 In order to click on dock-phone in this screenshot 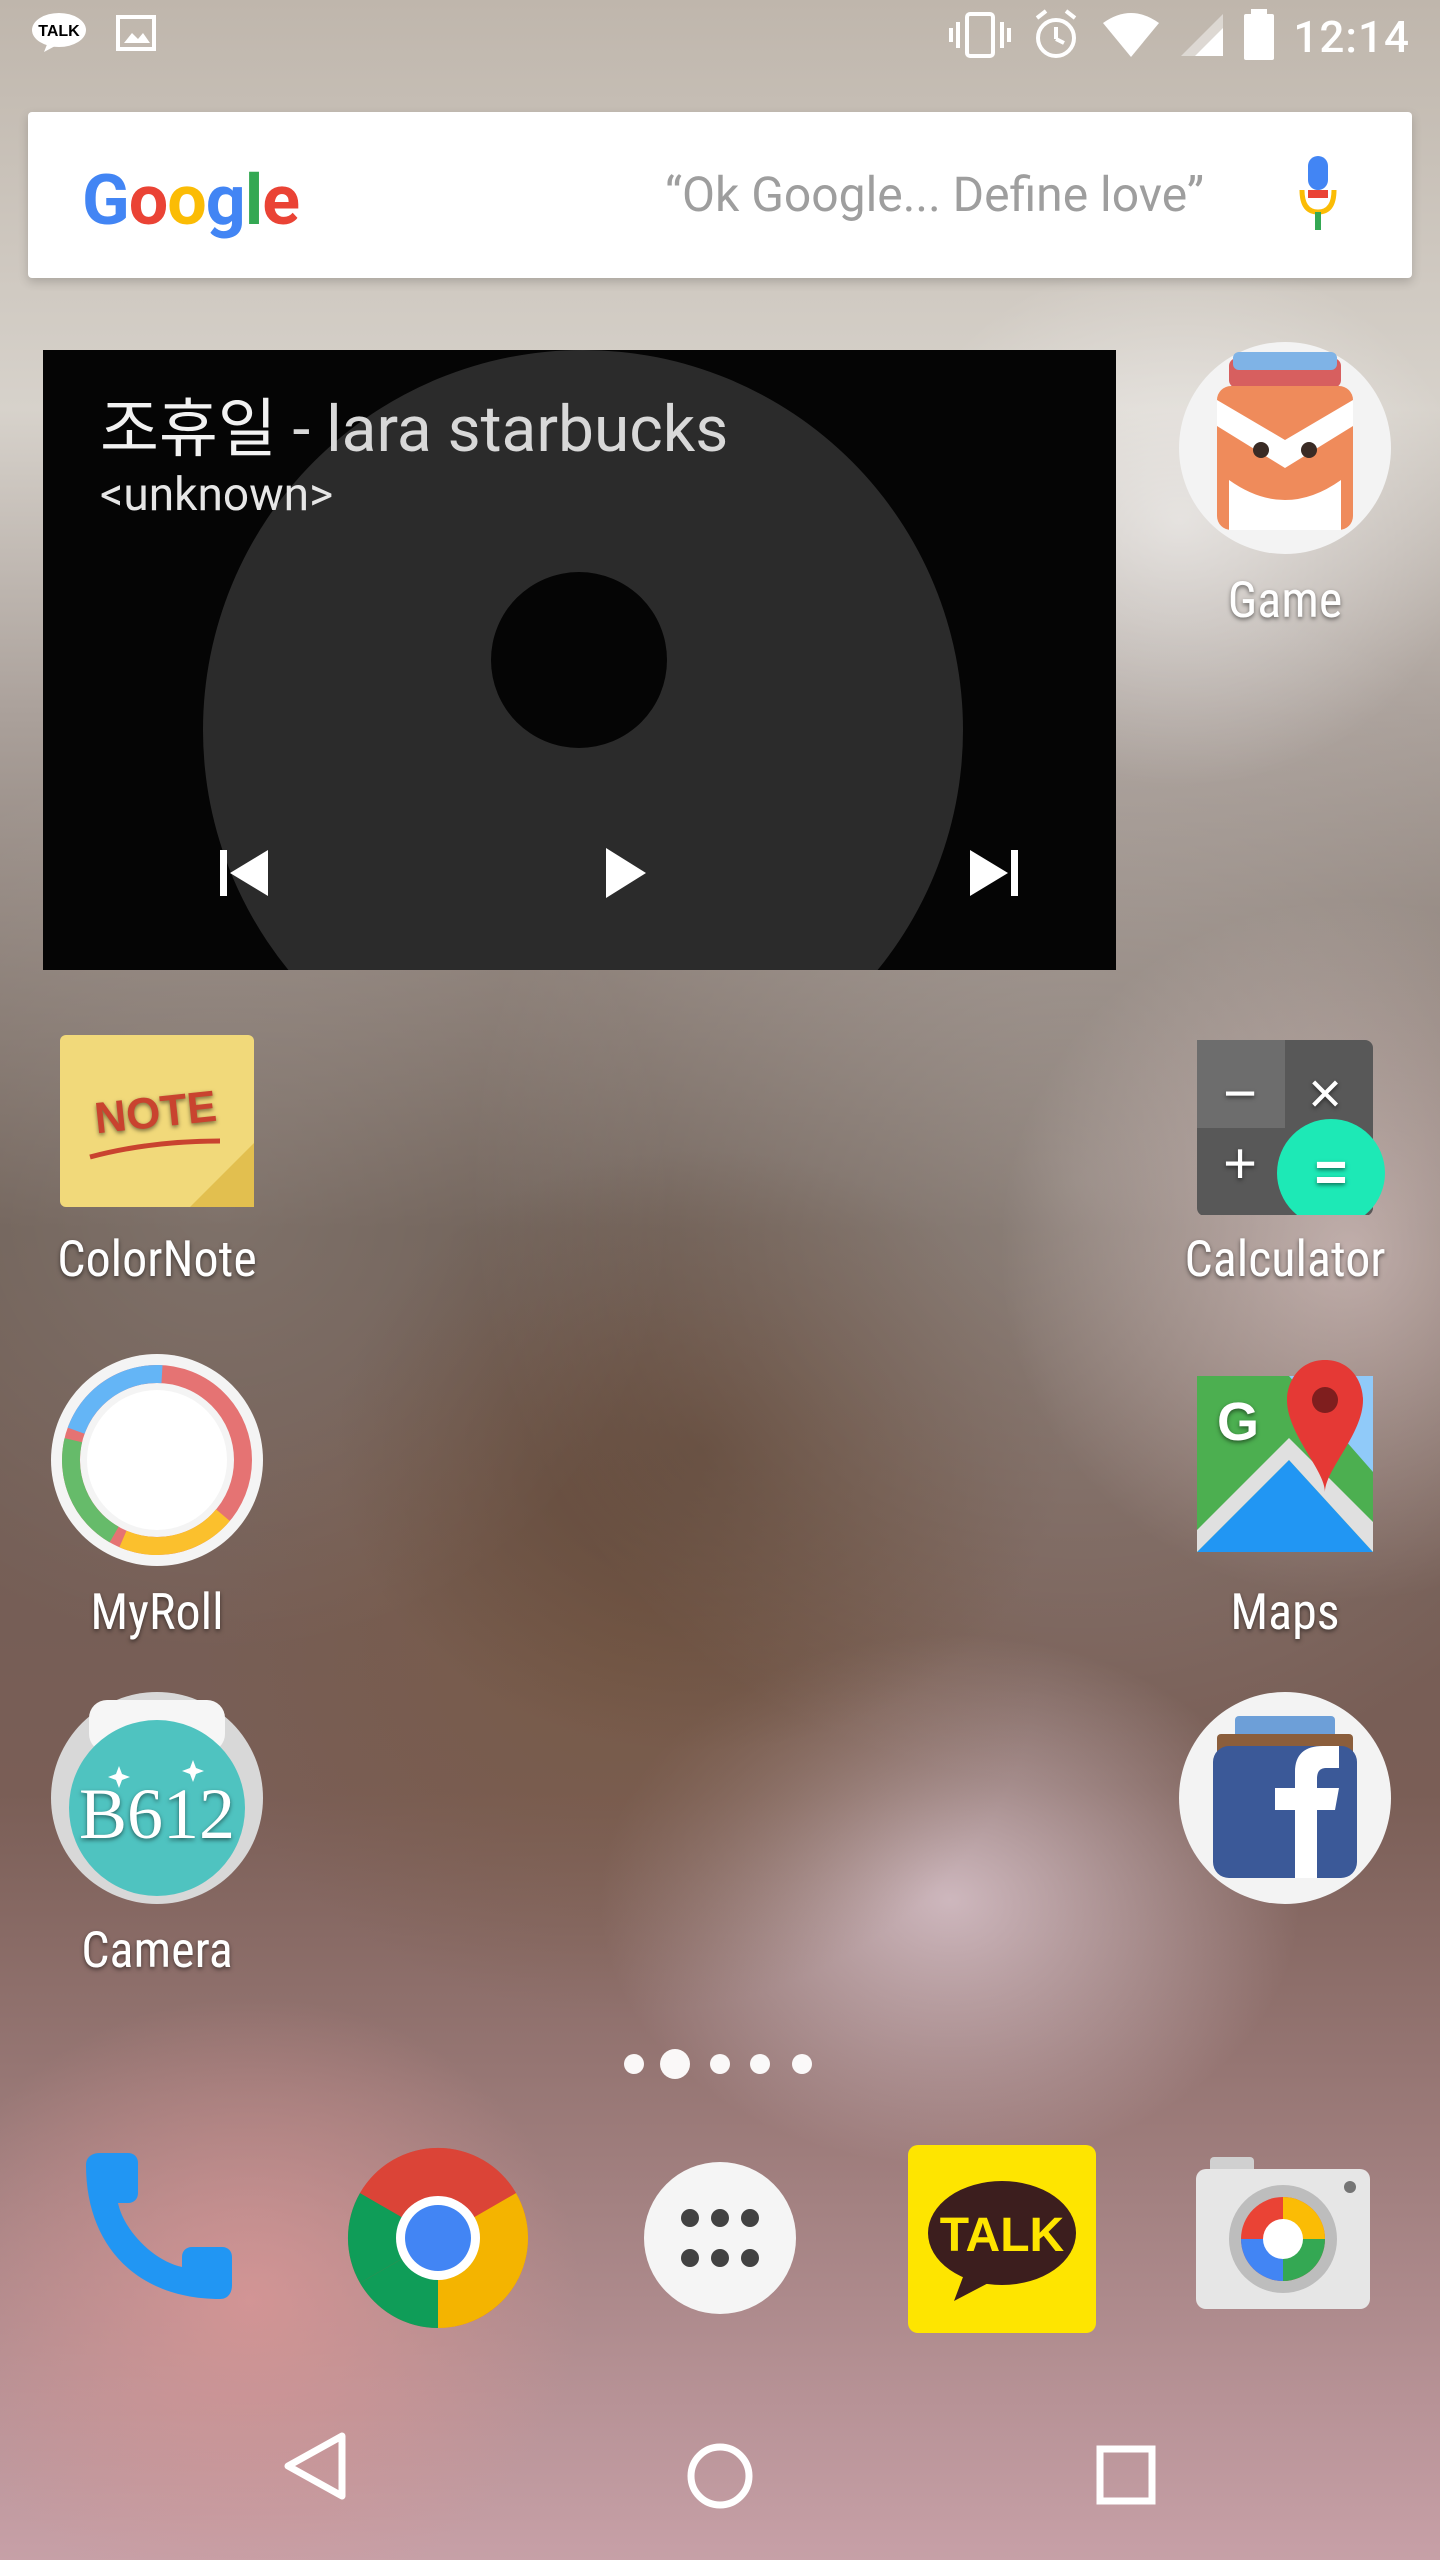, I will do `click(157, 2232)`.